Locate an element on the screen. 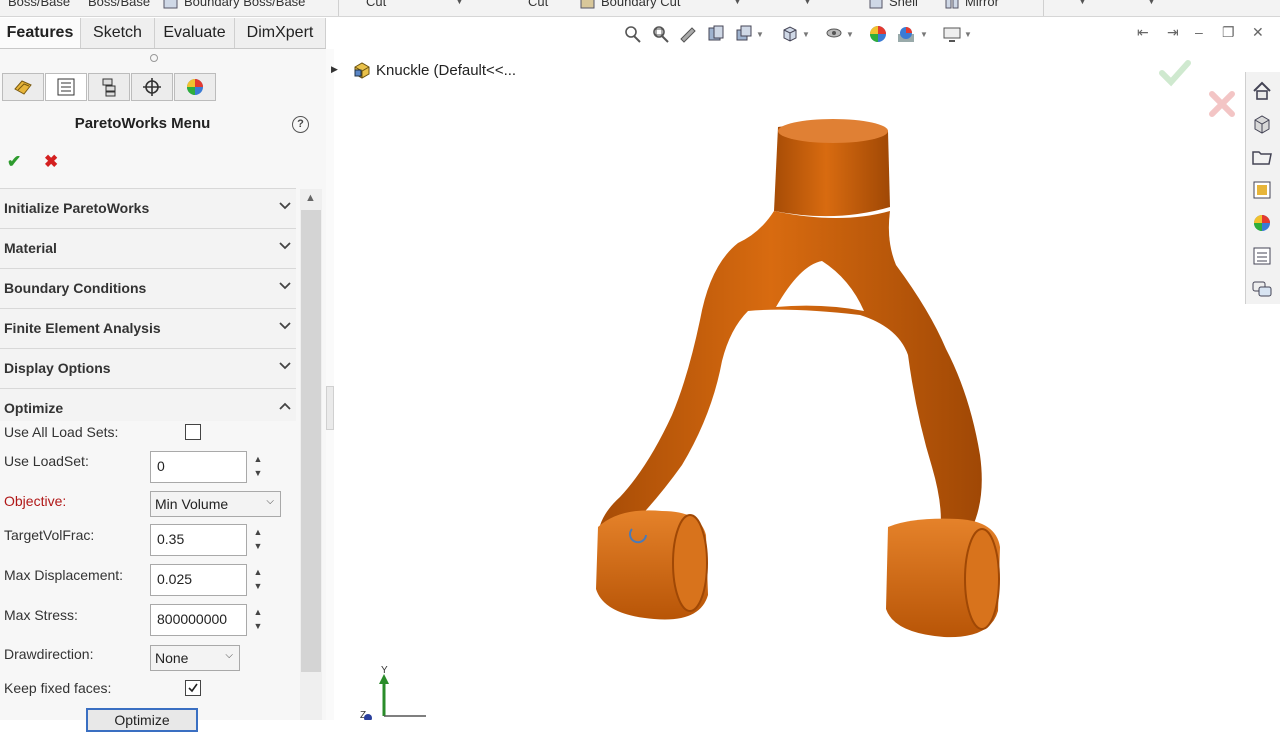 The width and height of the screenshot is (1280, 732). ribbon-item-boss-base-2: Boss/Base is located at coordinates (119, 4).